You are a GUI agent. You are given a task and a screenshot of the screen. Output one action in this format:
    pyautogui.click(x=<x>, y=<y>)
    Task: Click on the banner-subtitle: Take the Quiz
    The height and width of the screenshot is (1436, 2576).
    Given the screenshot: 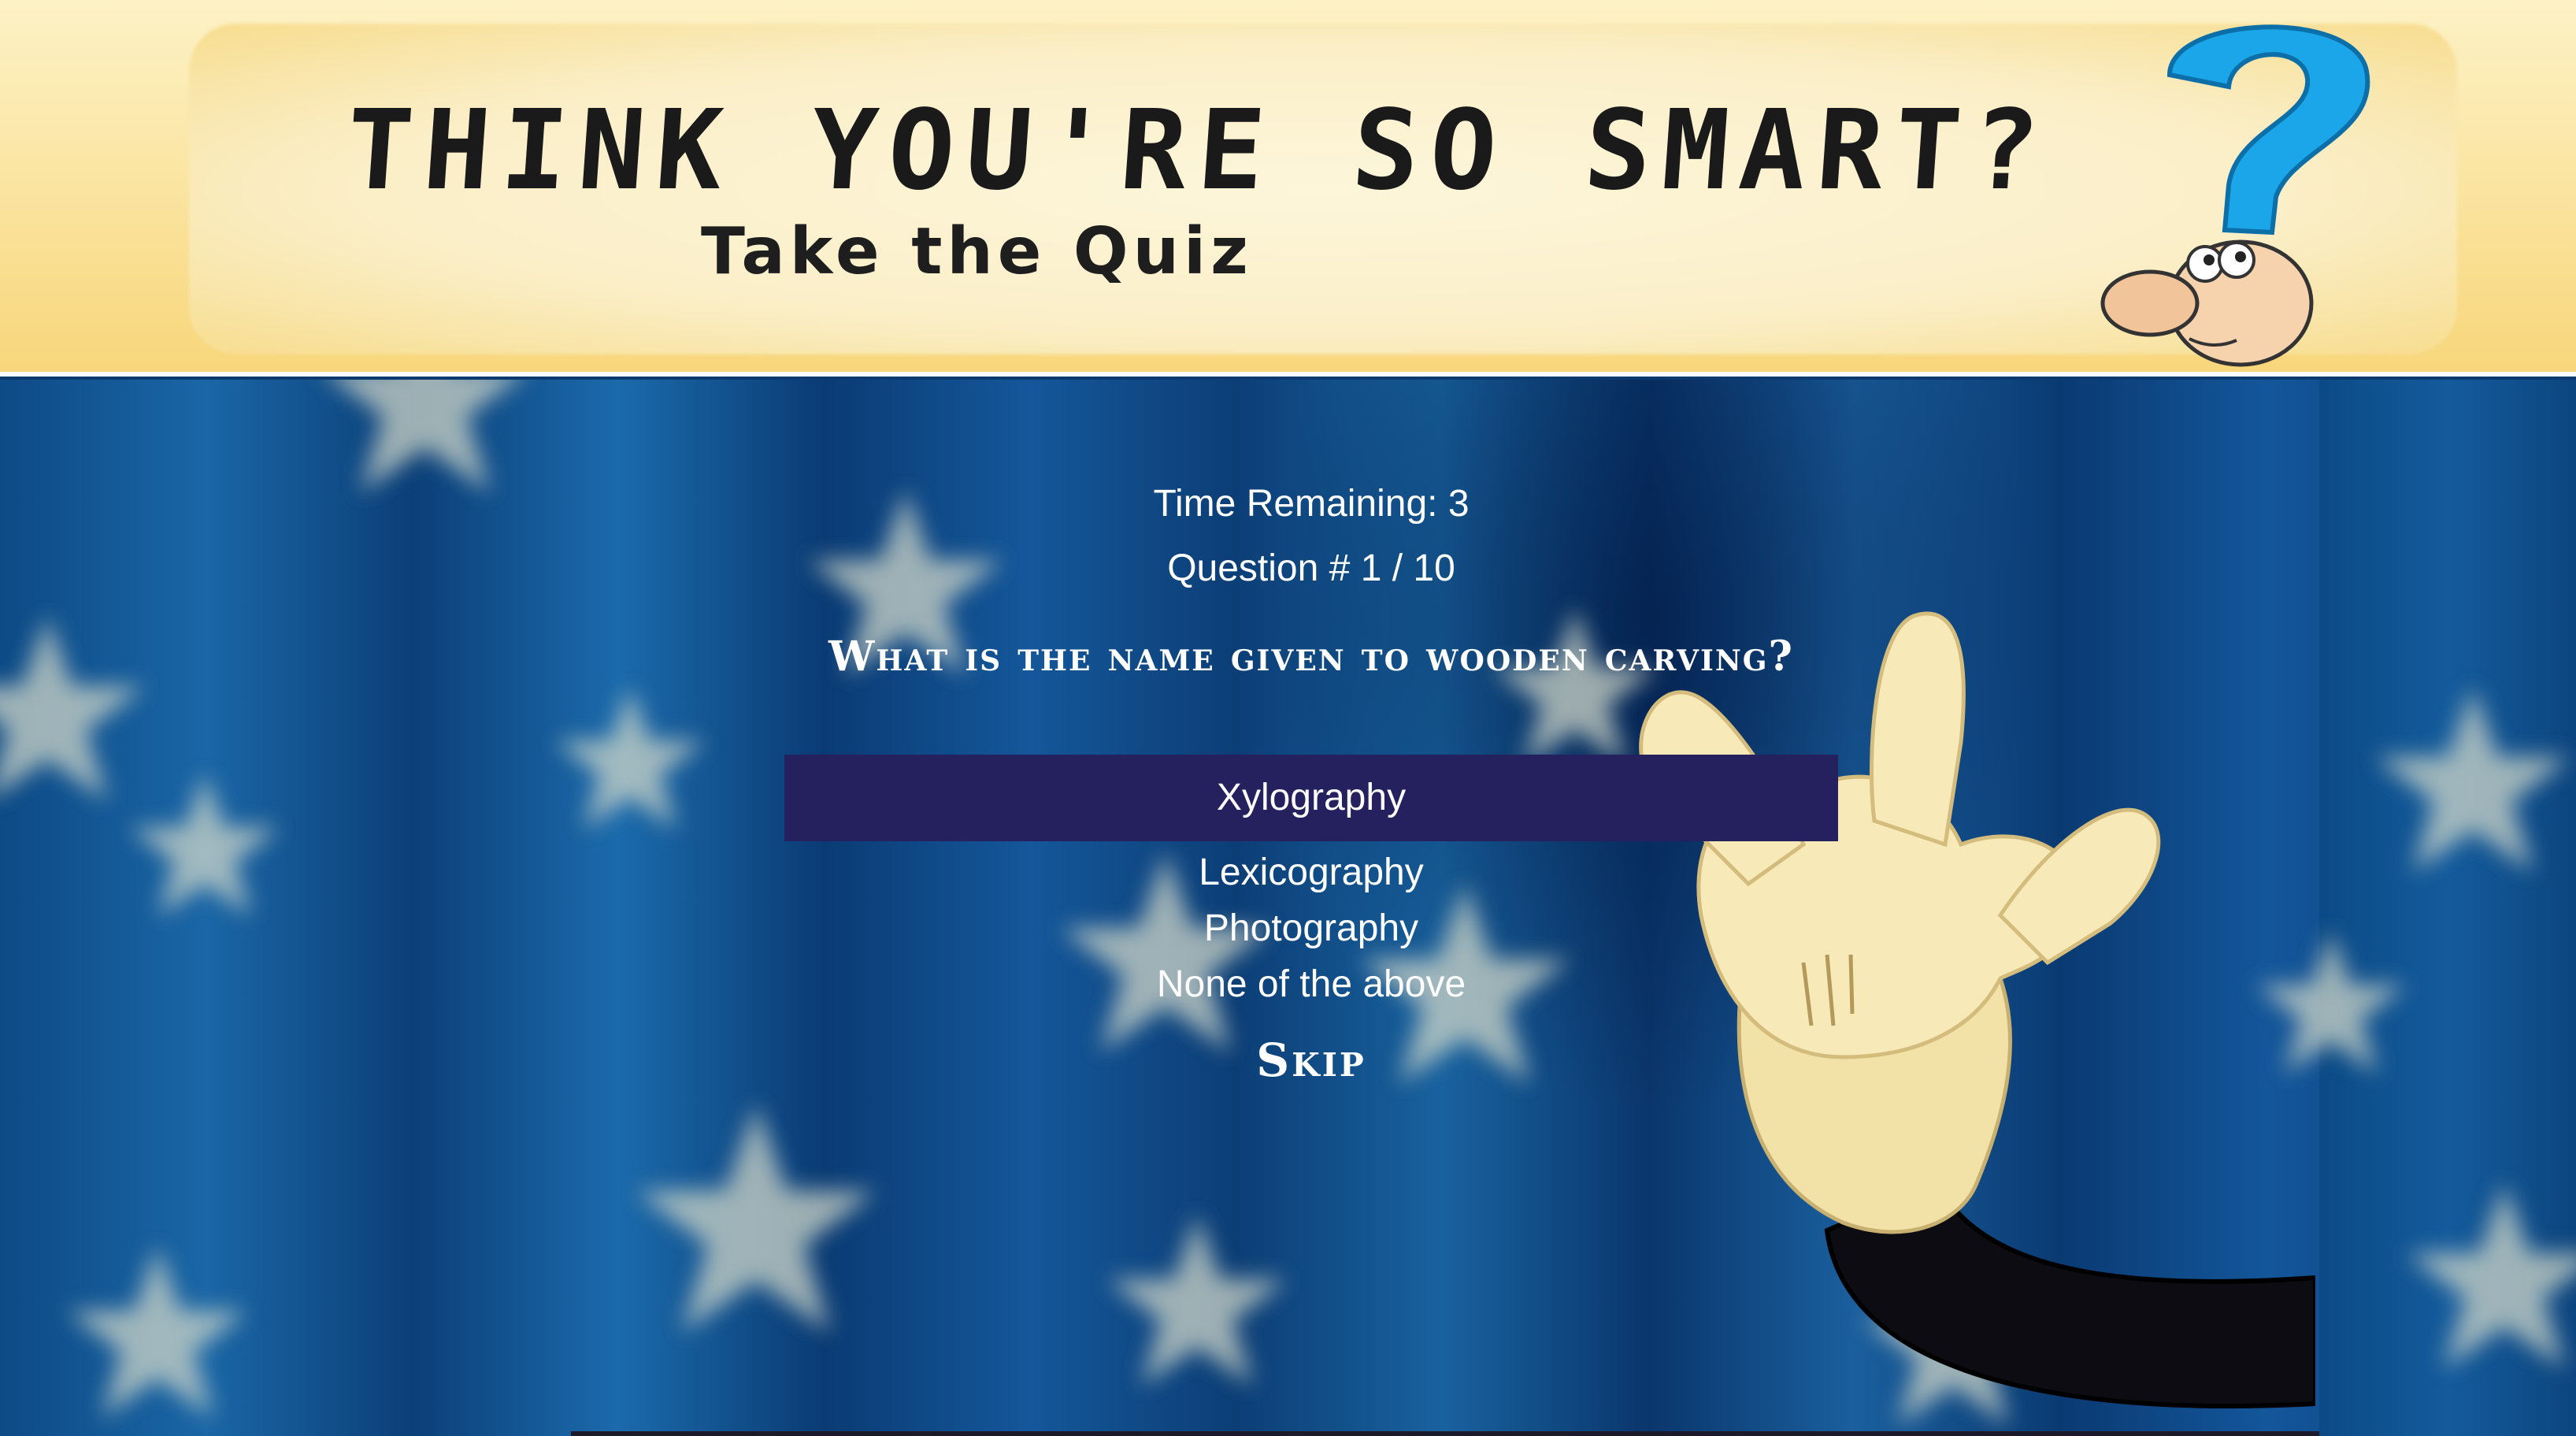 What is the action you would take?
    pyautogui.click(x=977, y=251)
    